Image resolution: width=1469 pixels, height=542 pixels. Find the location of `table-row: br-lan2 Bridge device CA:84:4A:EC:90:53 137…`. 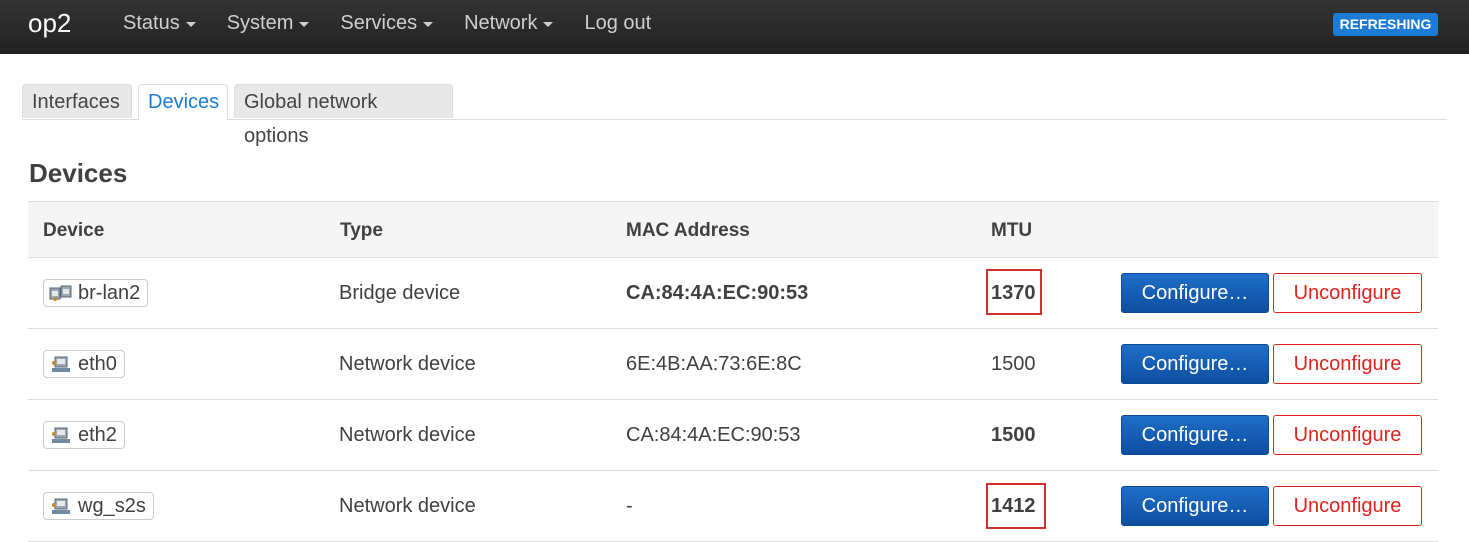

table-row: br-lan2 Bridge device CA:84:4A:EC:90:53 137… is located at coordinates (733, 293).